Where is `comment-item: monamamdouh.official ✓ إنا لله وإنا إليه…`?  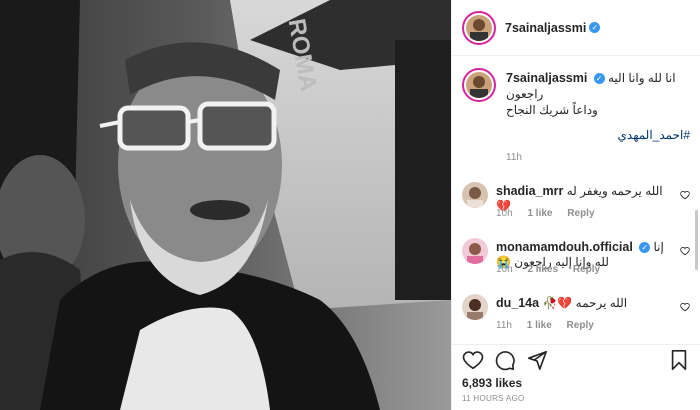
comment-item: monamamdouh.official ✓ إنا لله وإنا إليه… is located at coordinates (576, 254).